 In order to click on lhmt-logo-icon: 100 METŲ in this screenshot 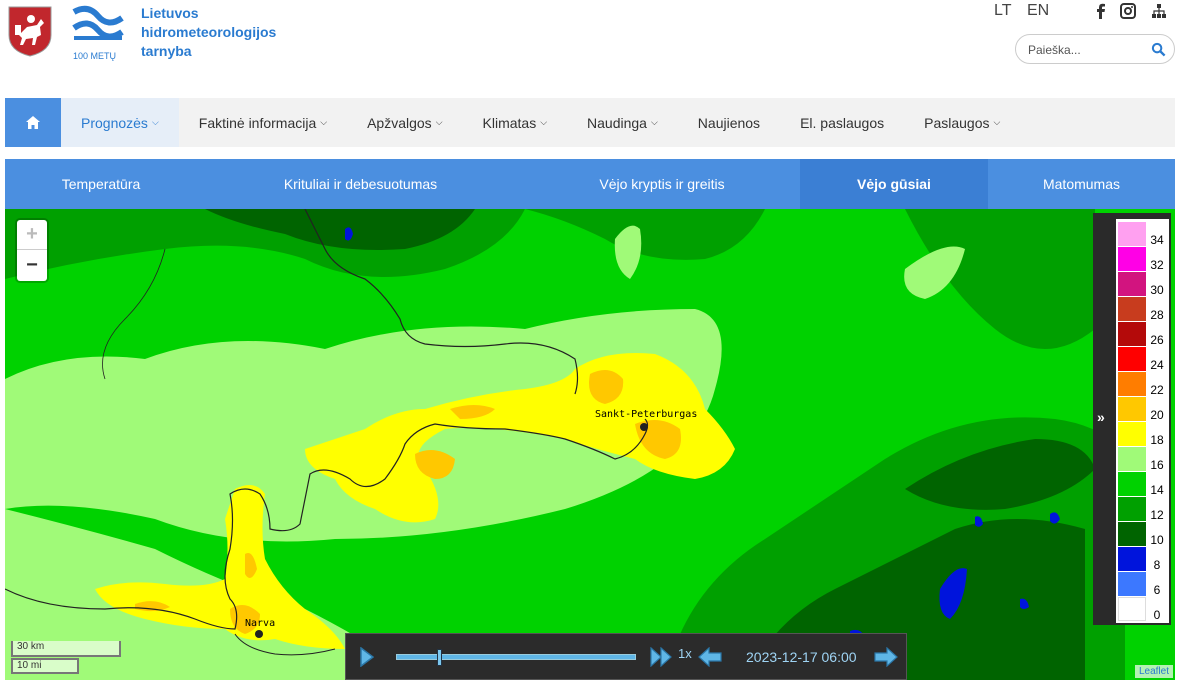, I will do `click(98, 33)`.